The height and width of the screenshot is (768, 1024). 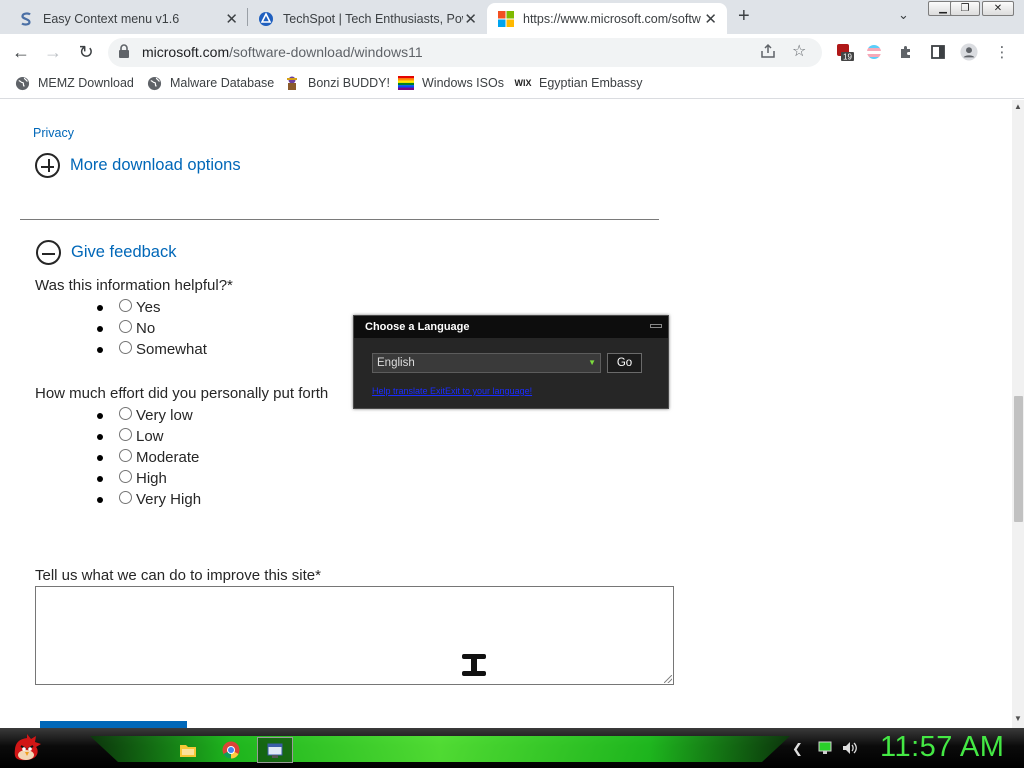 I want to click on option-label: High, so click(x=151, y=478).